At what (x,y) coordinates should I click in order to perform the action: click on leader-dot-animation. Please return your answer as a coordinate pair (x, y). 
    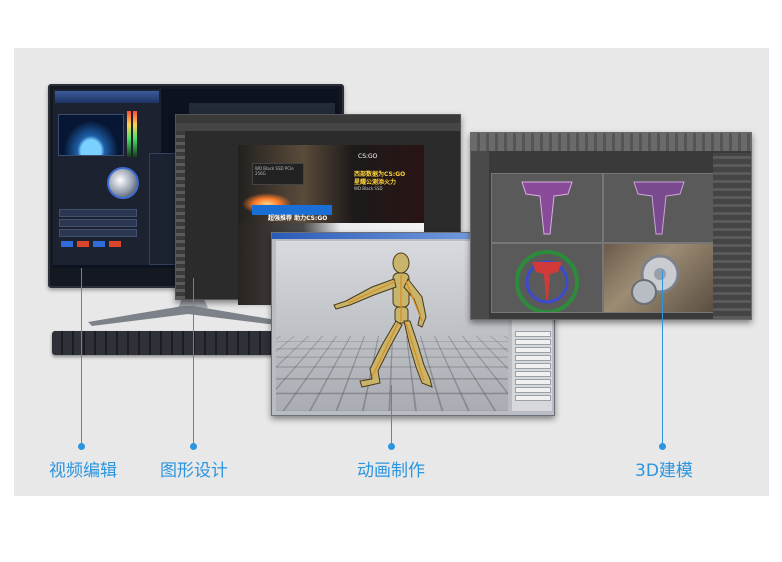
    Looking at the image, I should click on (391, 446).